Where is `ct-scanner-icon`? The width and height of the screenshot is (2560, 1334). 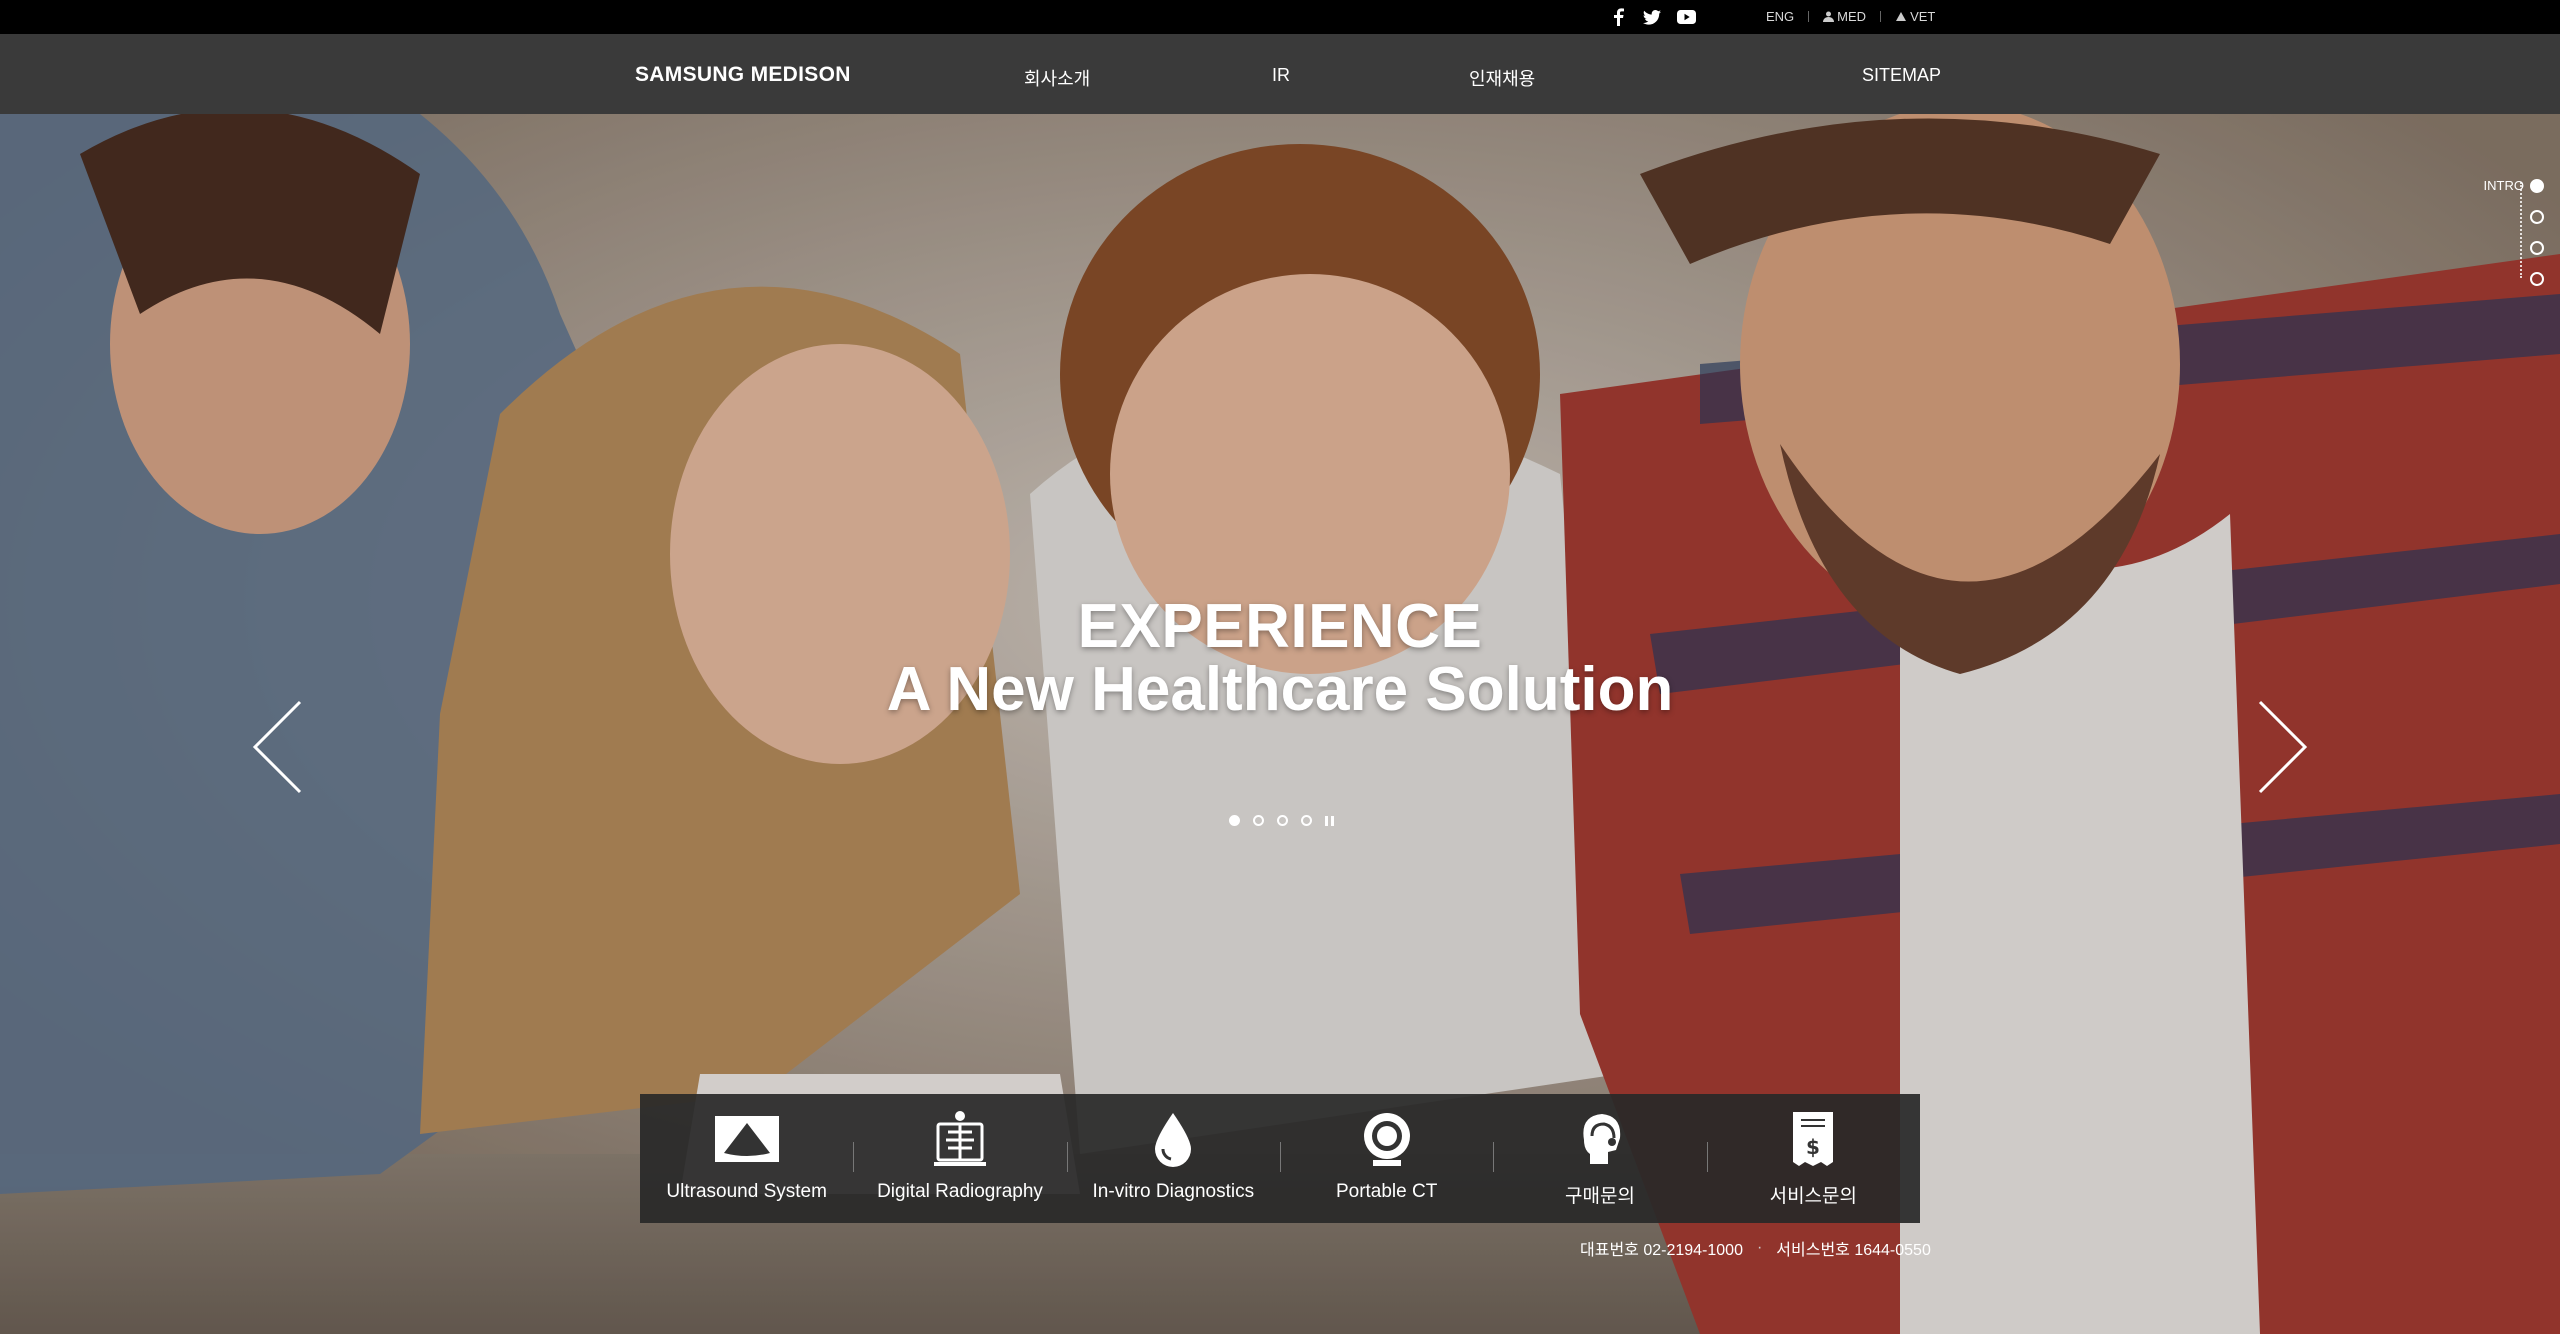 ct-scanner-icon is located at coordinates (1386, 1139).